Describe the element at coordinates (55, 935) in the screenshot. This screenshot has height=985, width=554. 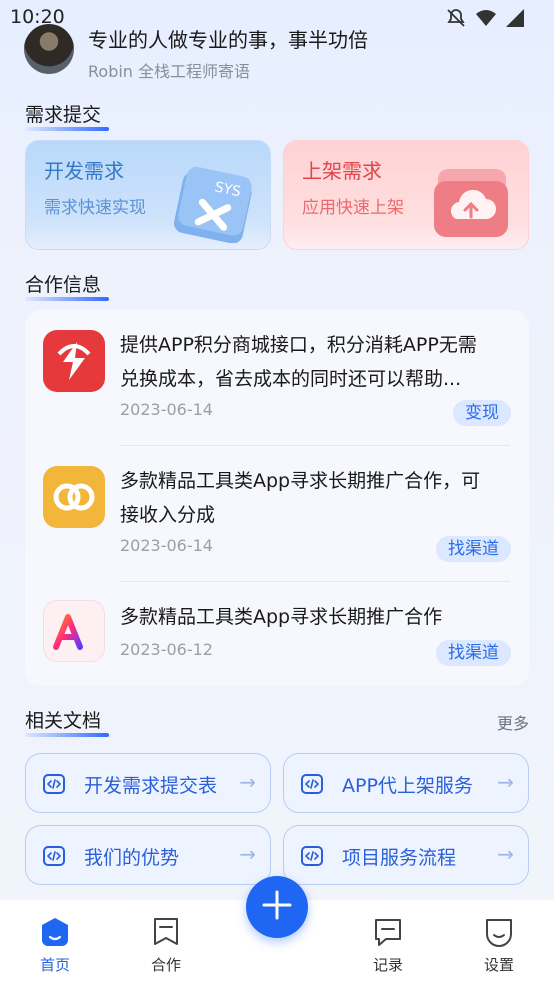
I see `home-icon` at that location.